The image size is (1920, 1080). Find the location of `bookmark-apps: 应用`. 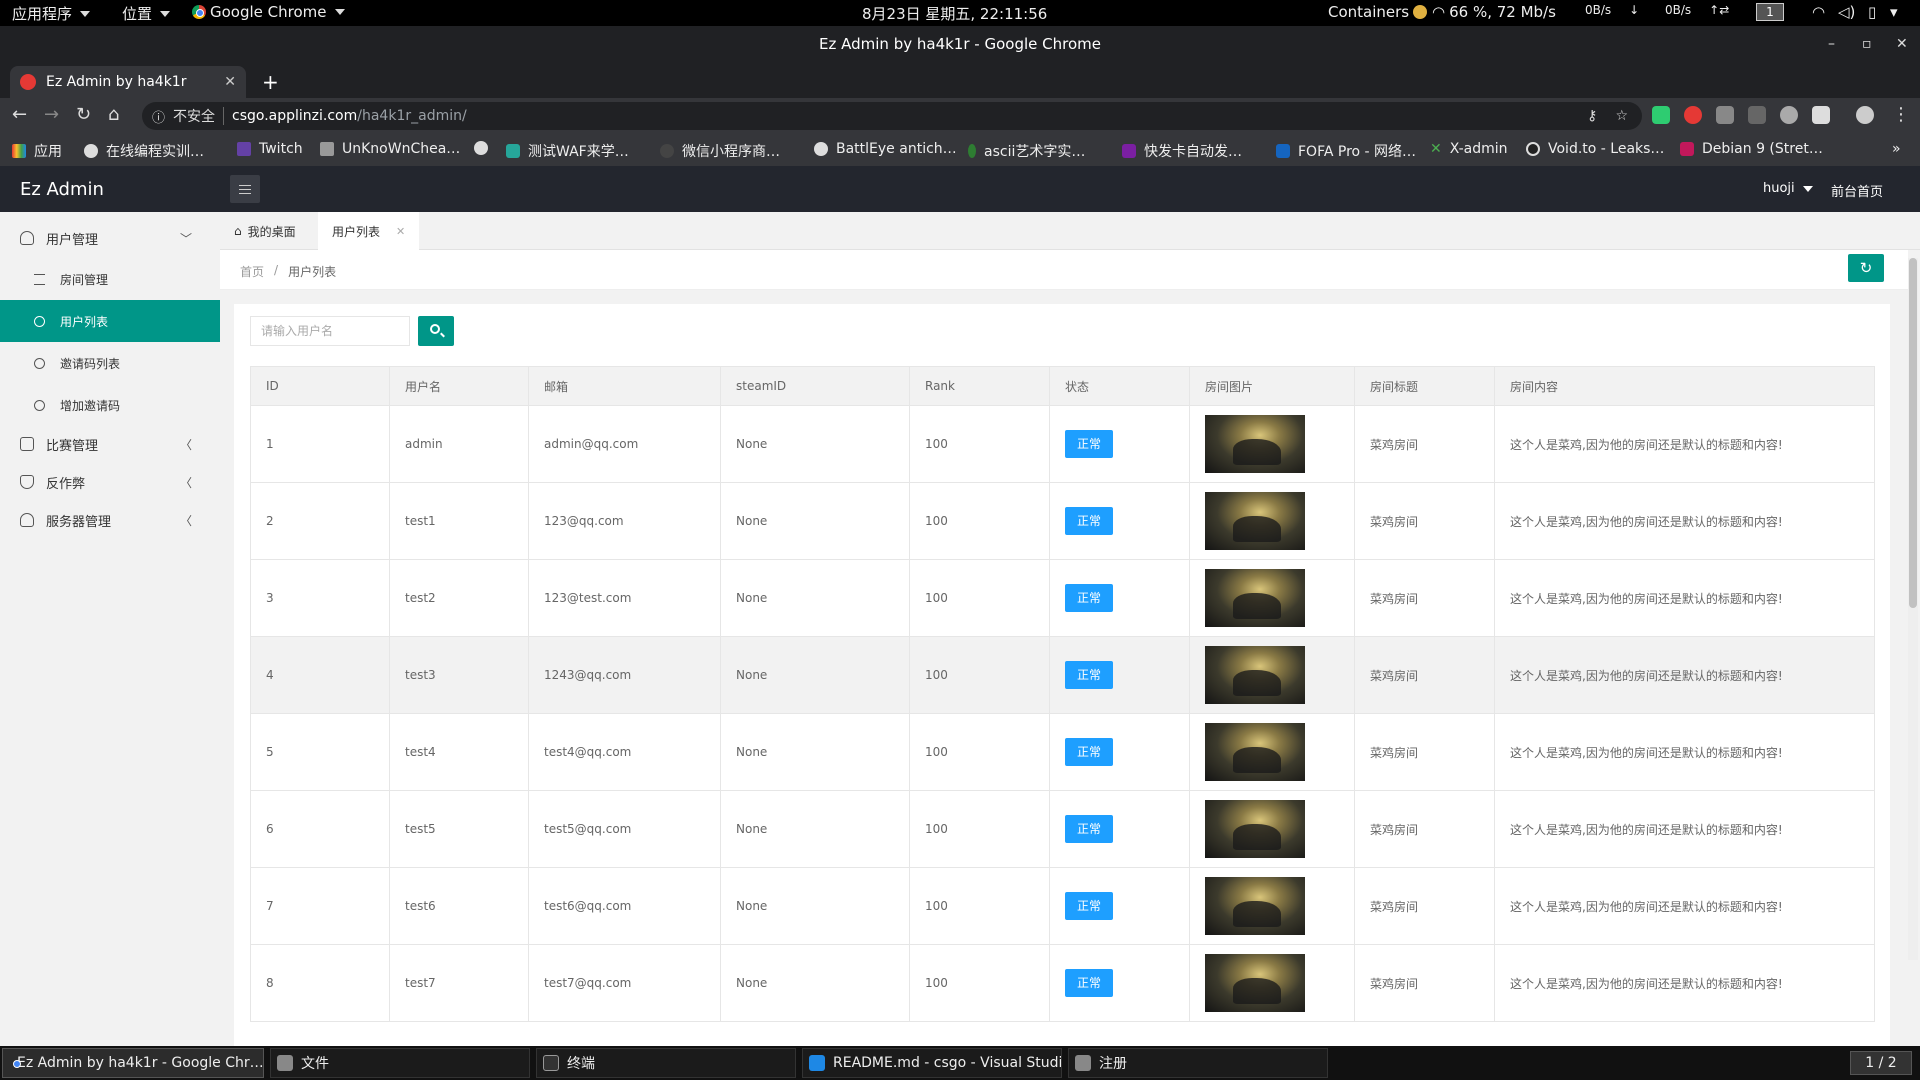

bookmark-apps: 应用 is located at coordinates (37, 151).